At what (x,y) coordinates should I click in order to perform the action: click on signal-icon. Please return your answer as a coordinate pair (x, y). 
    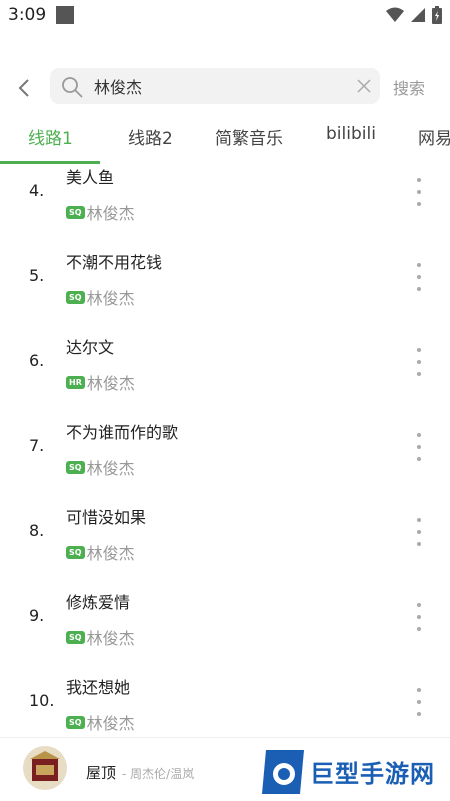
    Looking at the image, I should click on (418, 15).